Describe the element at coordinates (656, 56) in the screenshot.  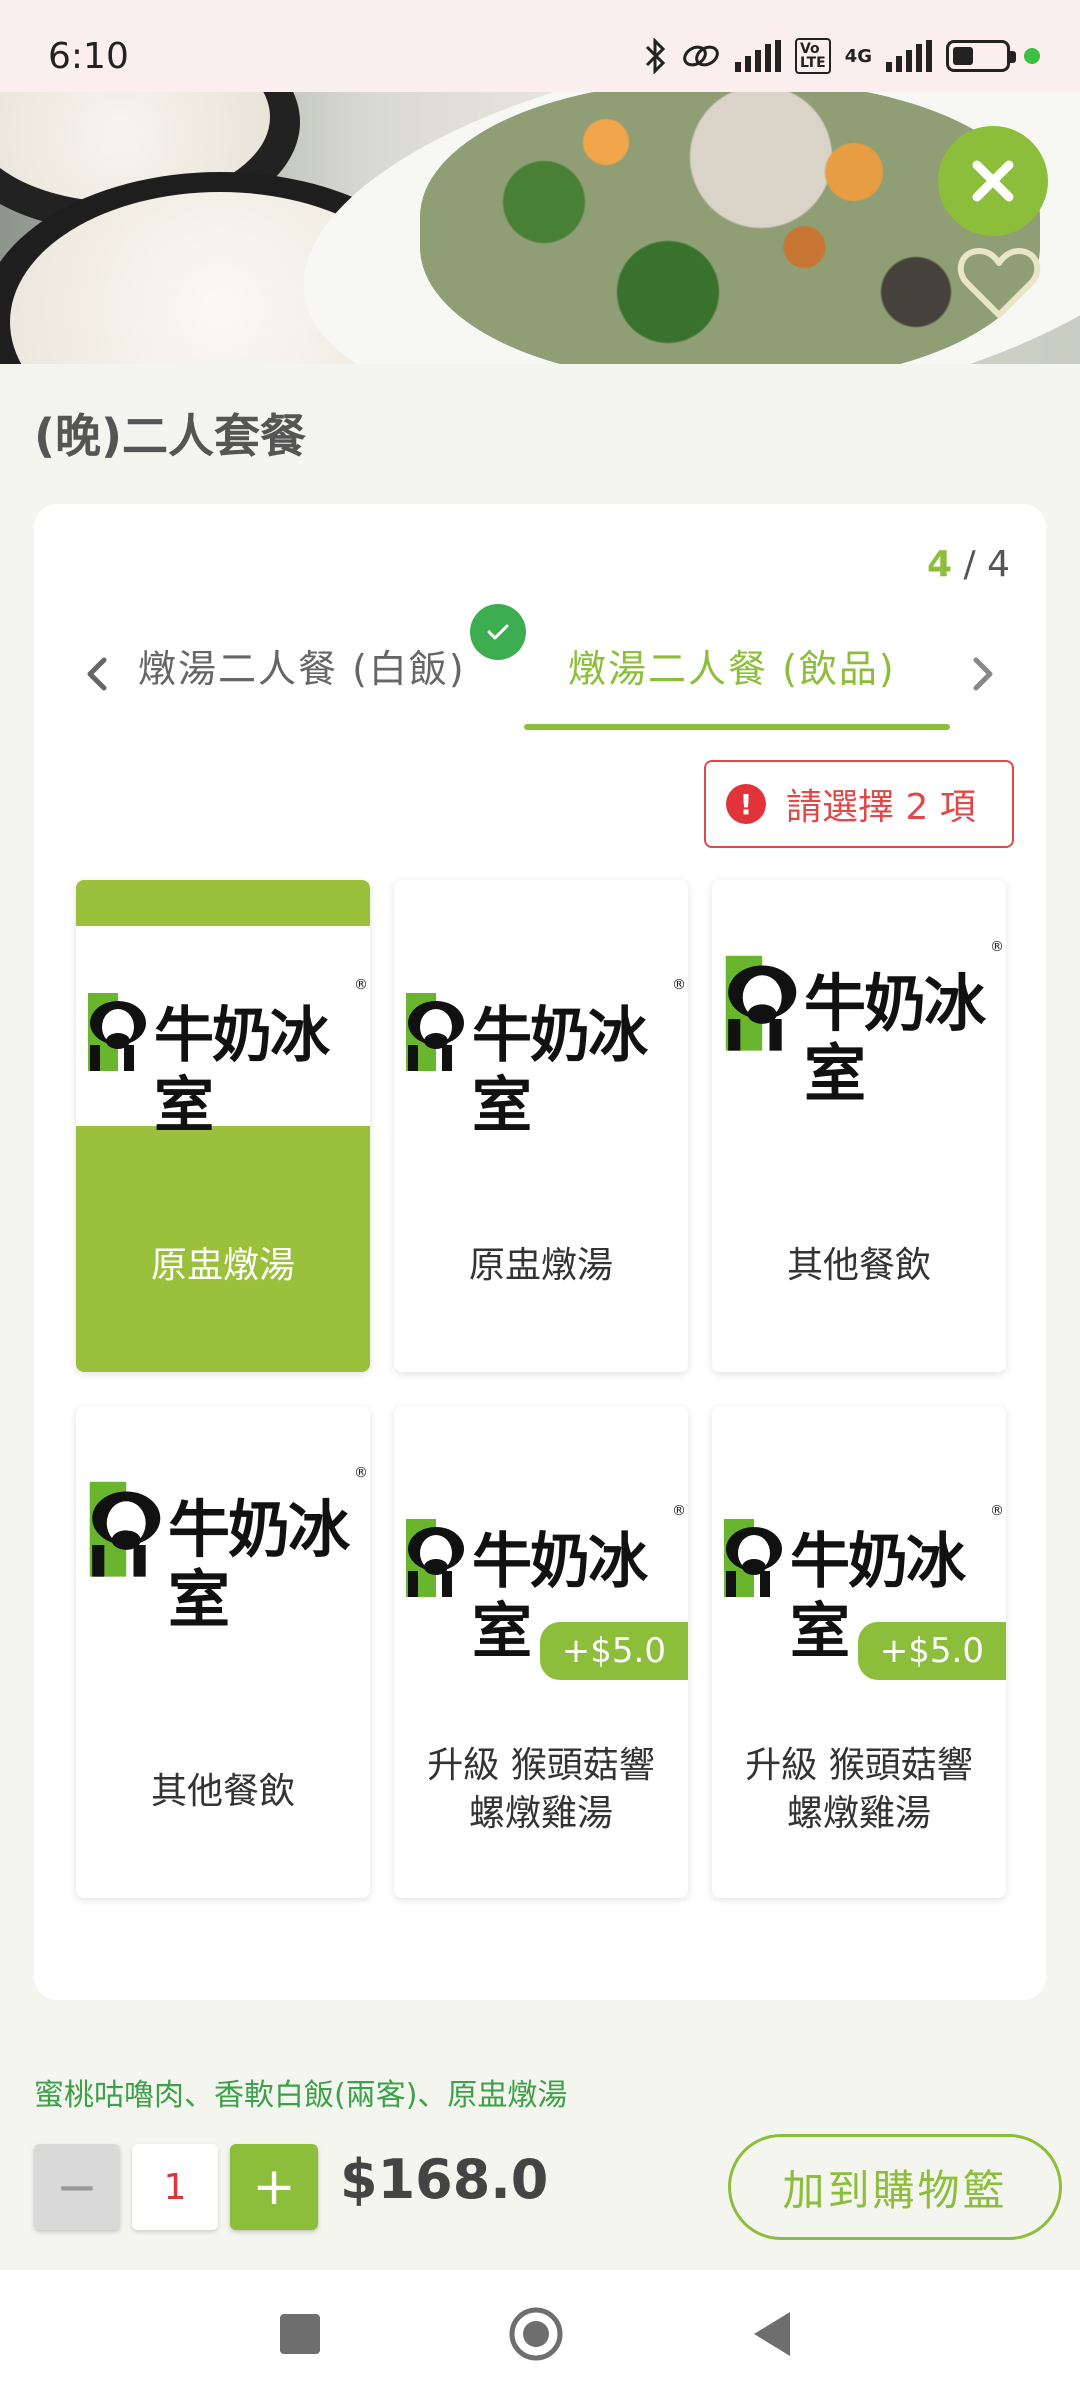
I see `bluetooth-icon` at that location.